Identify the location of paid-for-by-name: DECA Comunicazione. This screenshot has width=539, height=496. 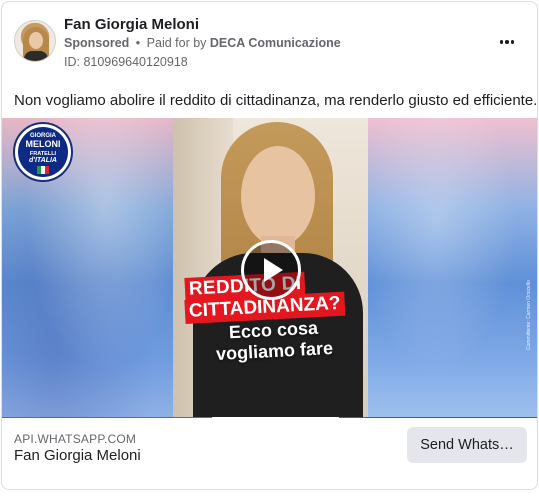
(275, 43).